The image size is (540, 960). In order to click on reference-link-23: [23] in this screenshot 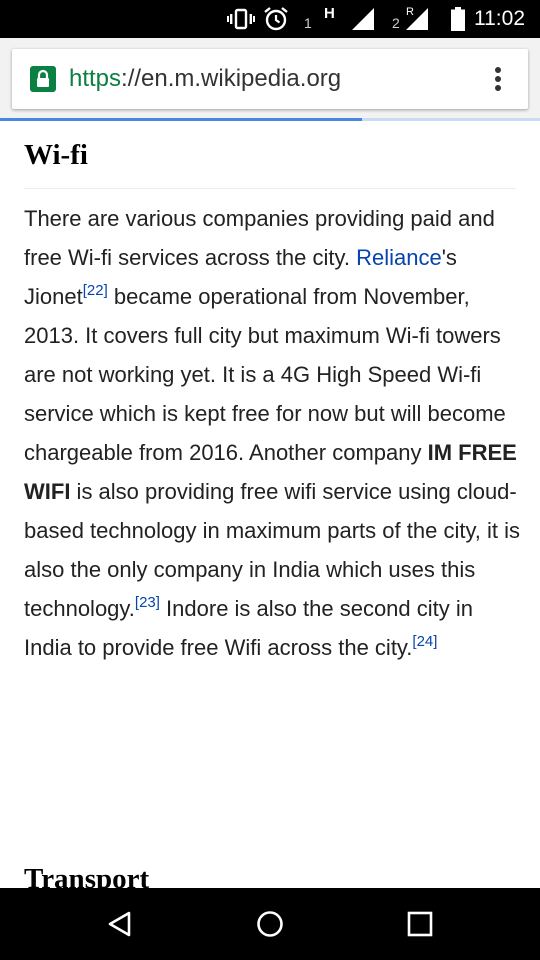, I will do `click(147, 602)`.